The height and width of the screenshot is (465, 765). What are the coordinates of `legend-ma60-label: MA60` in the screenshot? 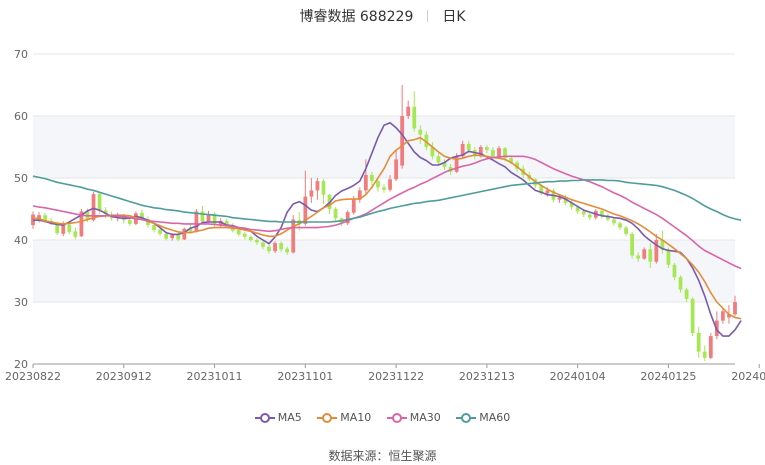 It's located at (495, 417).